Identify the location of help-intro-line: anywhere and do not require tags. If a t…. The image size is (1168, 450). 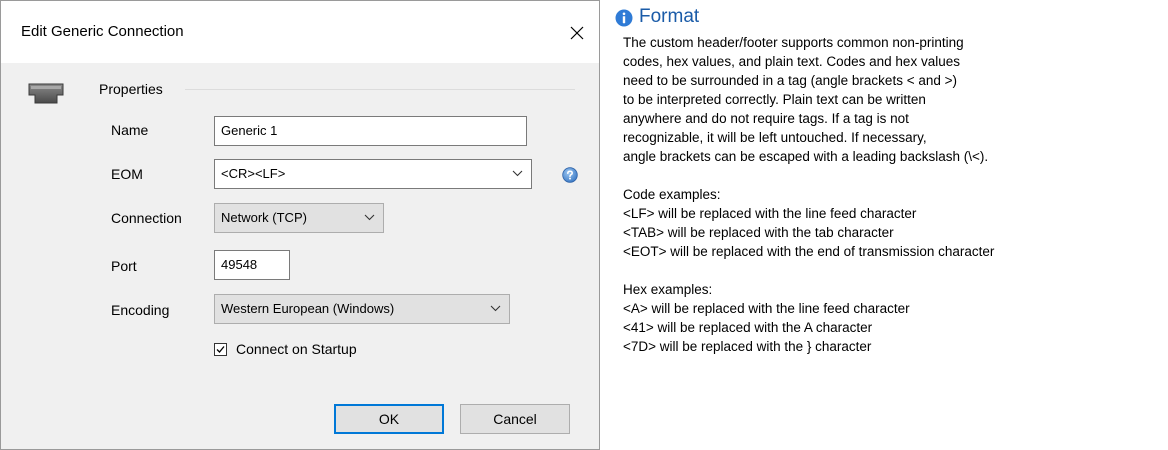
(766, 118).